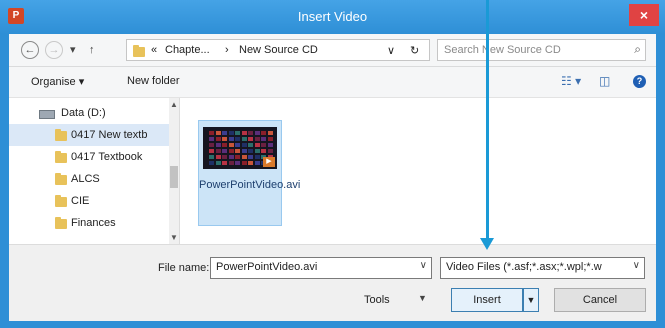 The image size is (665, 328). What do you see at coordinates (604, 81) in the screenshot?
I see `preview-pane-icon: ◫` at bounding box center [604, 81].